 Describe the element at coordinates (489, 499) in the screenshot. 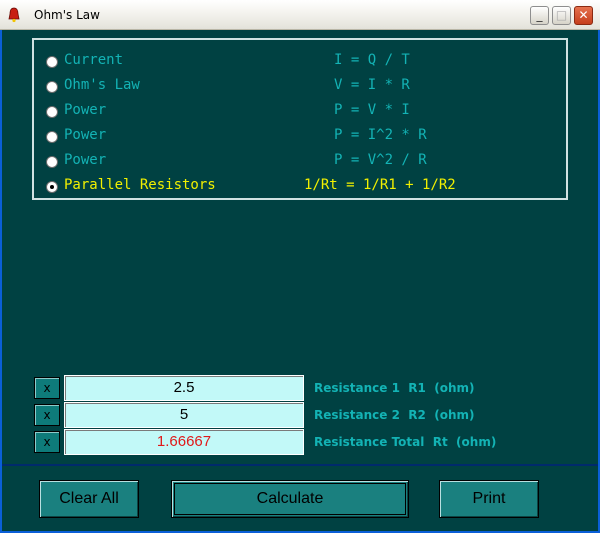

I see `print-button: Print` at that location.